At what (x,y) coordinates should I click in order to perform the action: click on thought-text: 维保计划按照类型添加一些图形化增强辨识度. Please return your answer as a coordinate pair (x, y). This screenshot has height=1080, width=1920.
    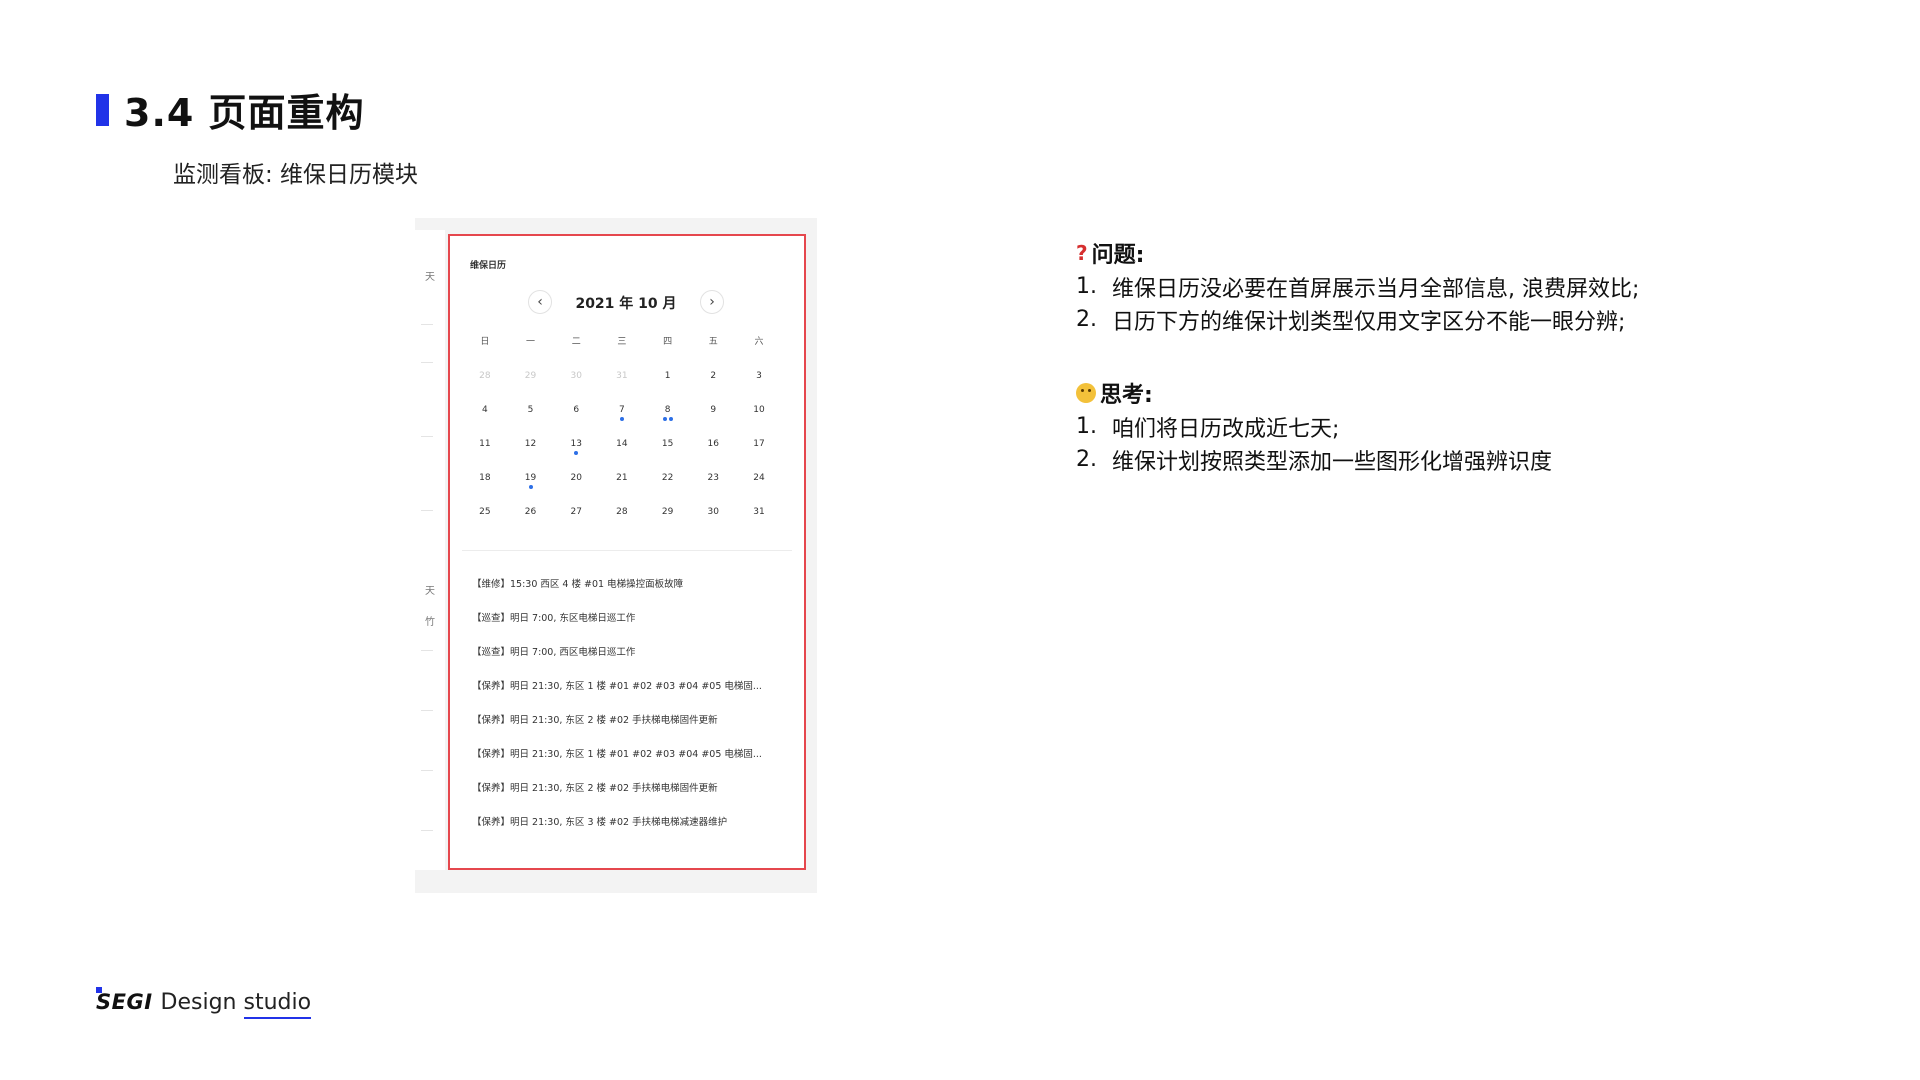
    Looking at the image, I should click on (1332, 462).